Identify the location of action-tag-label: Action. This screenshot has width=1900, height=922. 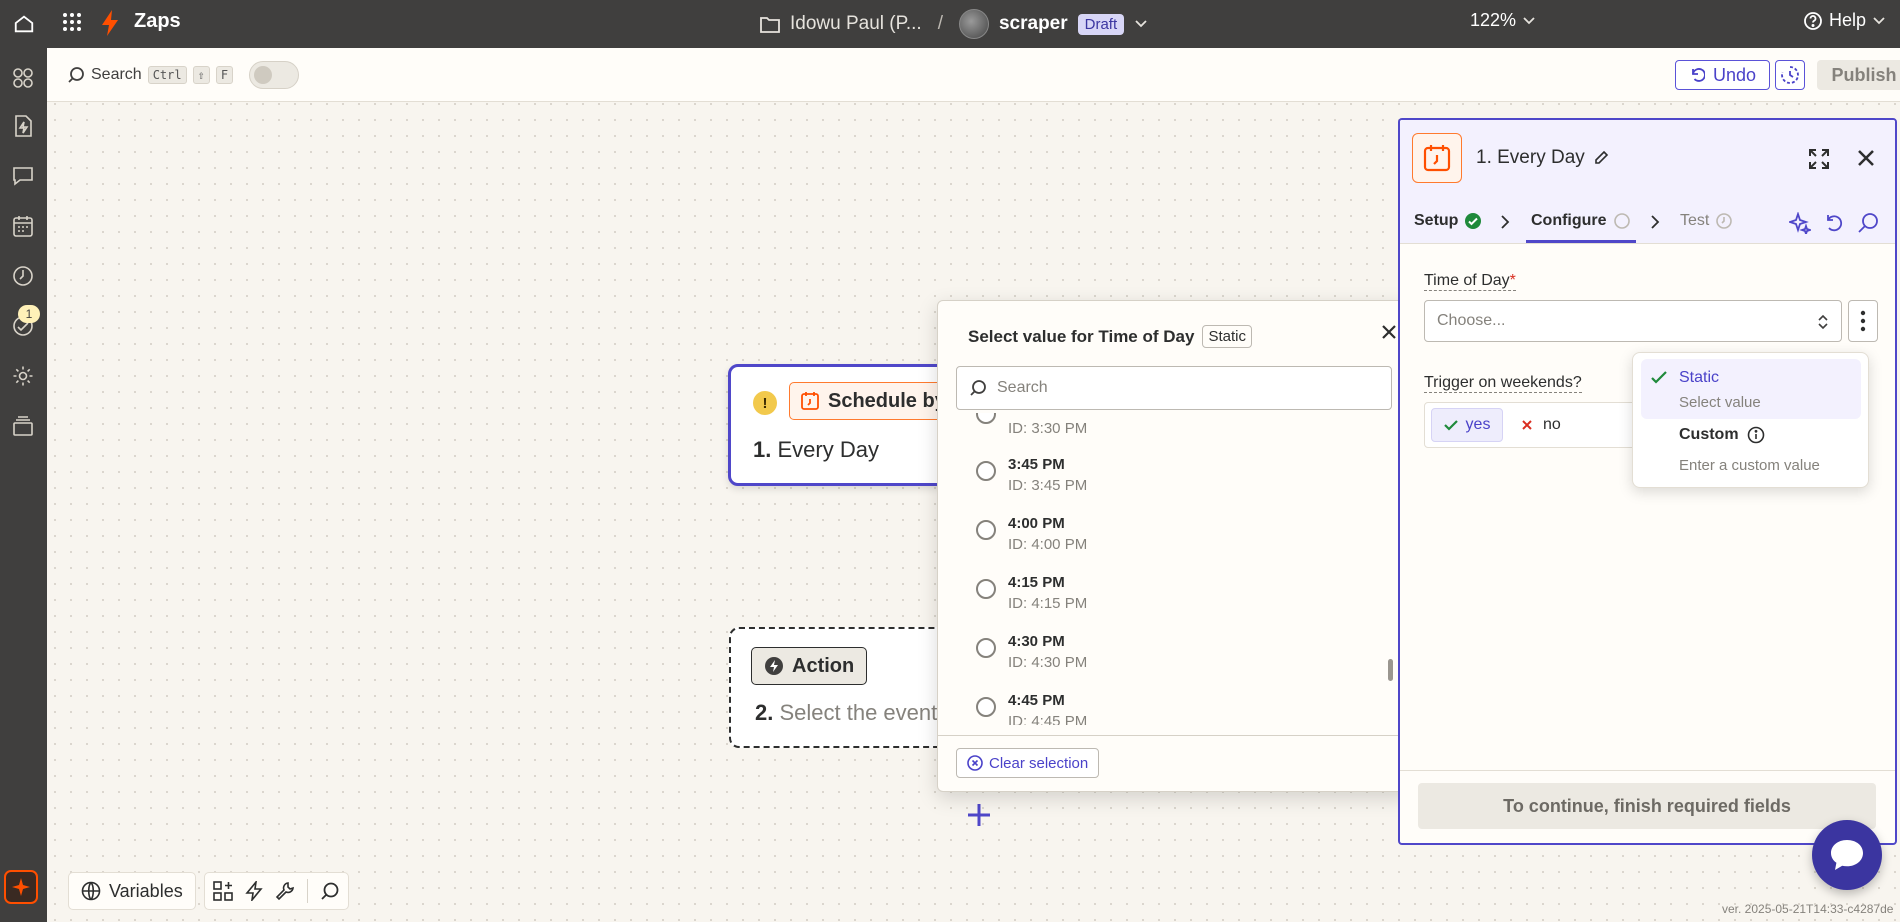
(823, 665).